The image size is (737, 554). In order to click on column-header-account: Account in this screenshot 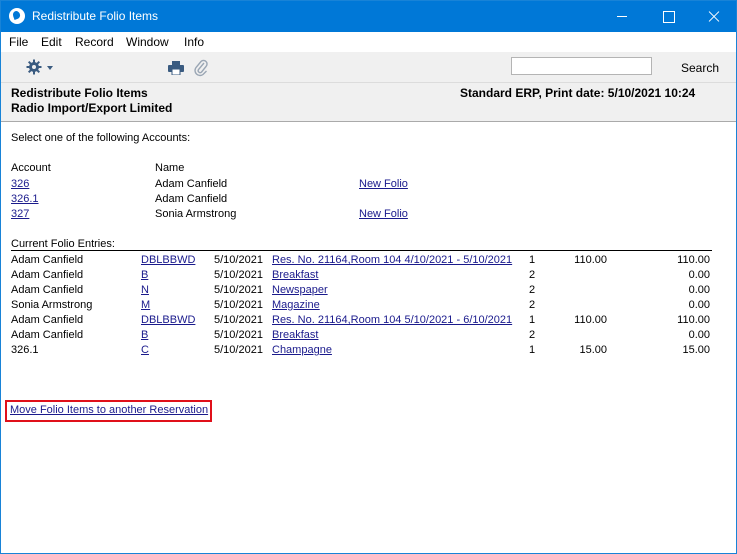, I will do `click(31, 168)`.